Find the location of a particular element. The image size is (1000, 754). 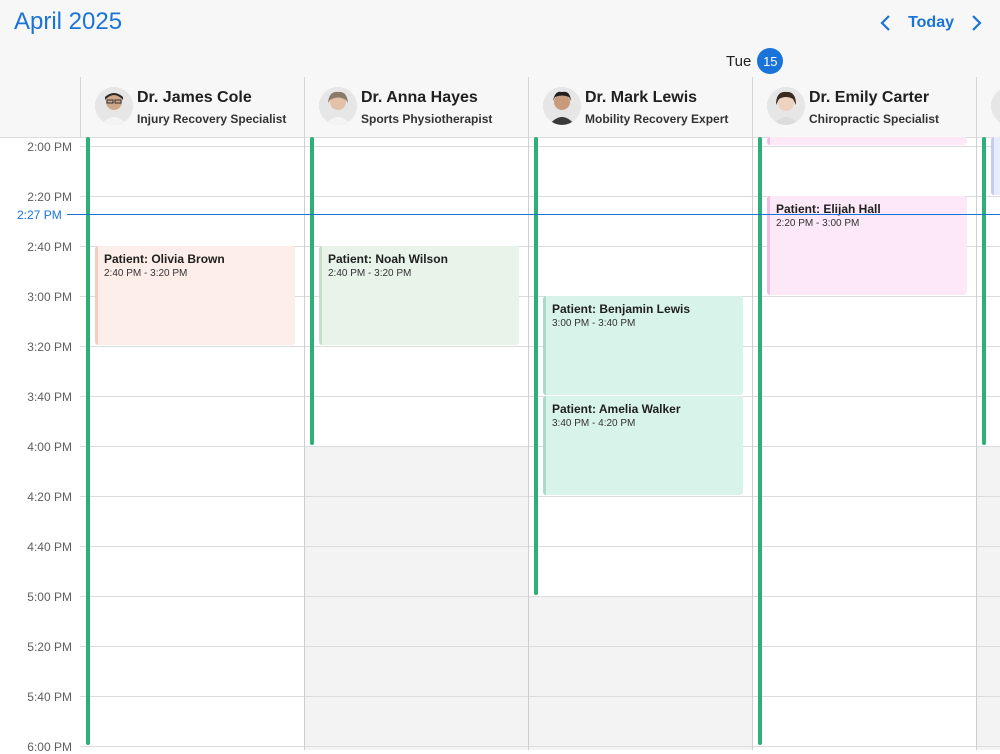

chevron-left-icon is located at coordinates (885, 23).